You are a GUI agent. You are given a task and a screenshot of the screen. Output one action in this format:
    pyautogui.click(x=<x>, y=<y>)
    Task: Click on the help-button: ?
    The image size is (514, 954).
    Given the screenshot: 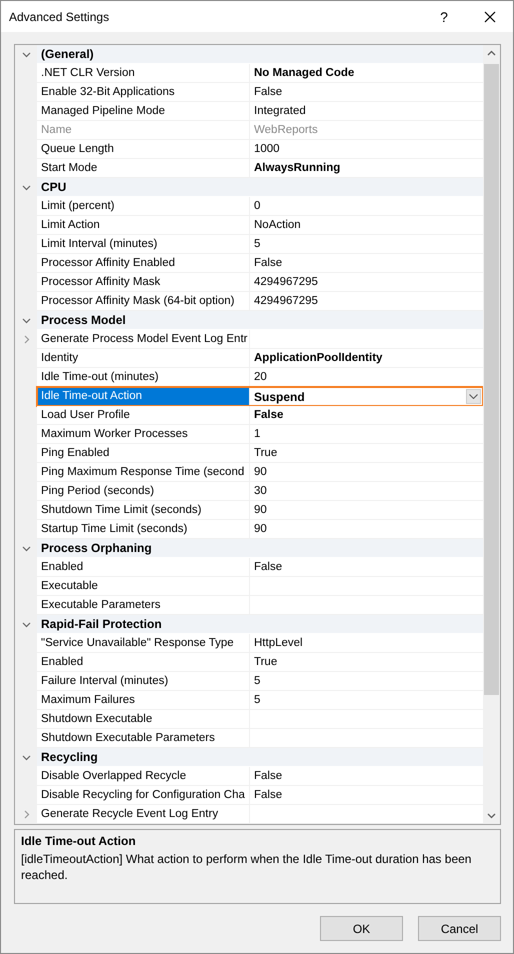 What is the action you would take?
    pyautogui.click(x=444, y=16)
    